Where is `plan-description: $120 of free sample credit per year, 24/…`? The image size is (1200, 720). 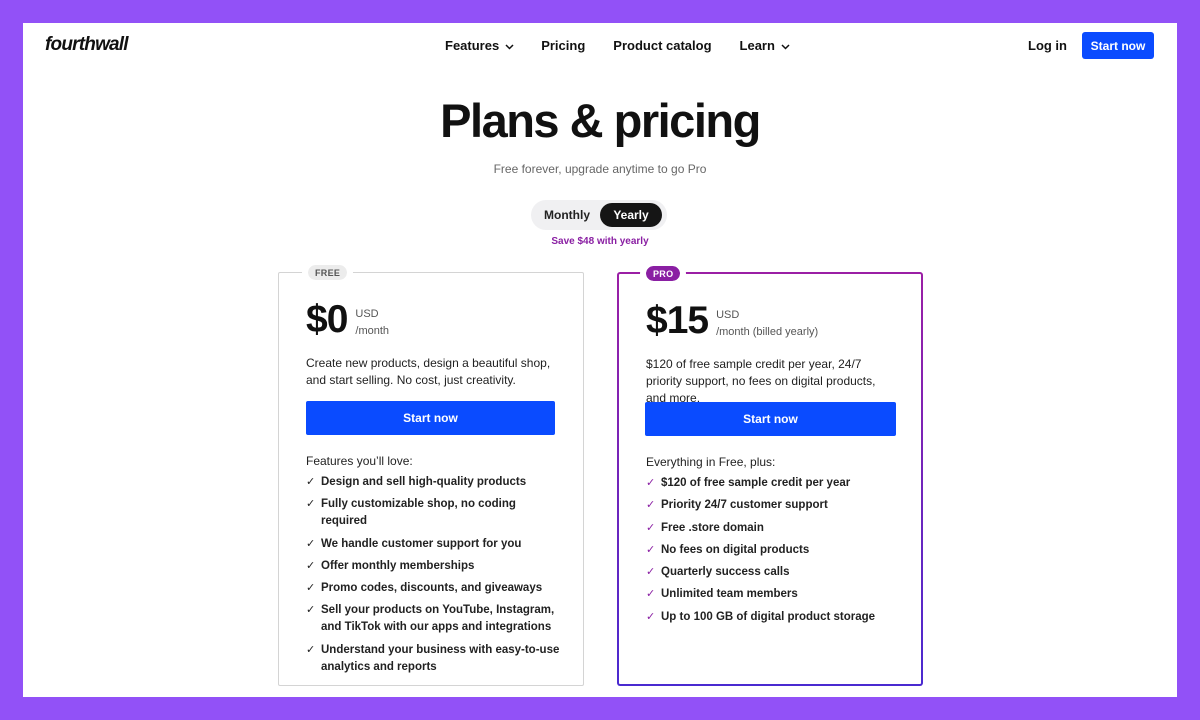
plan-description: $120 of free sample credit per year, 24/… is located at coordinates (761, 381).